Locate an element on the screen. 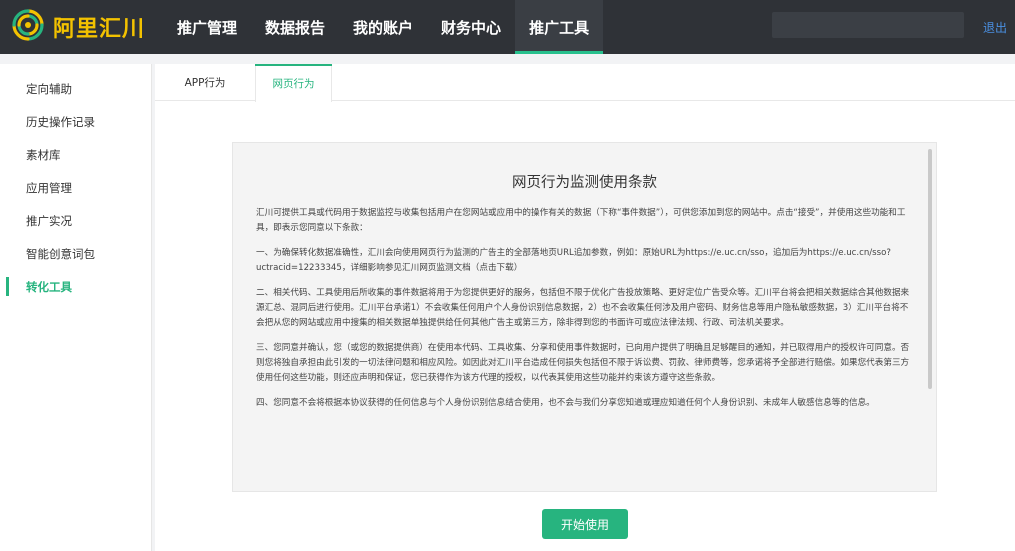 The height and width of the screenshot is (551, 1015). sidebar: 定向辅助 历史操作记录 素材库 应用管理 推广实况 智能创意词包 转化工具 is located at coordinates (76, 307).